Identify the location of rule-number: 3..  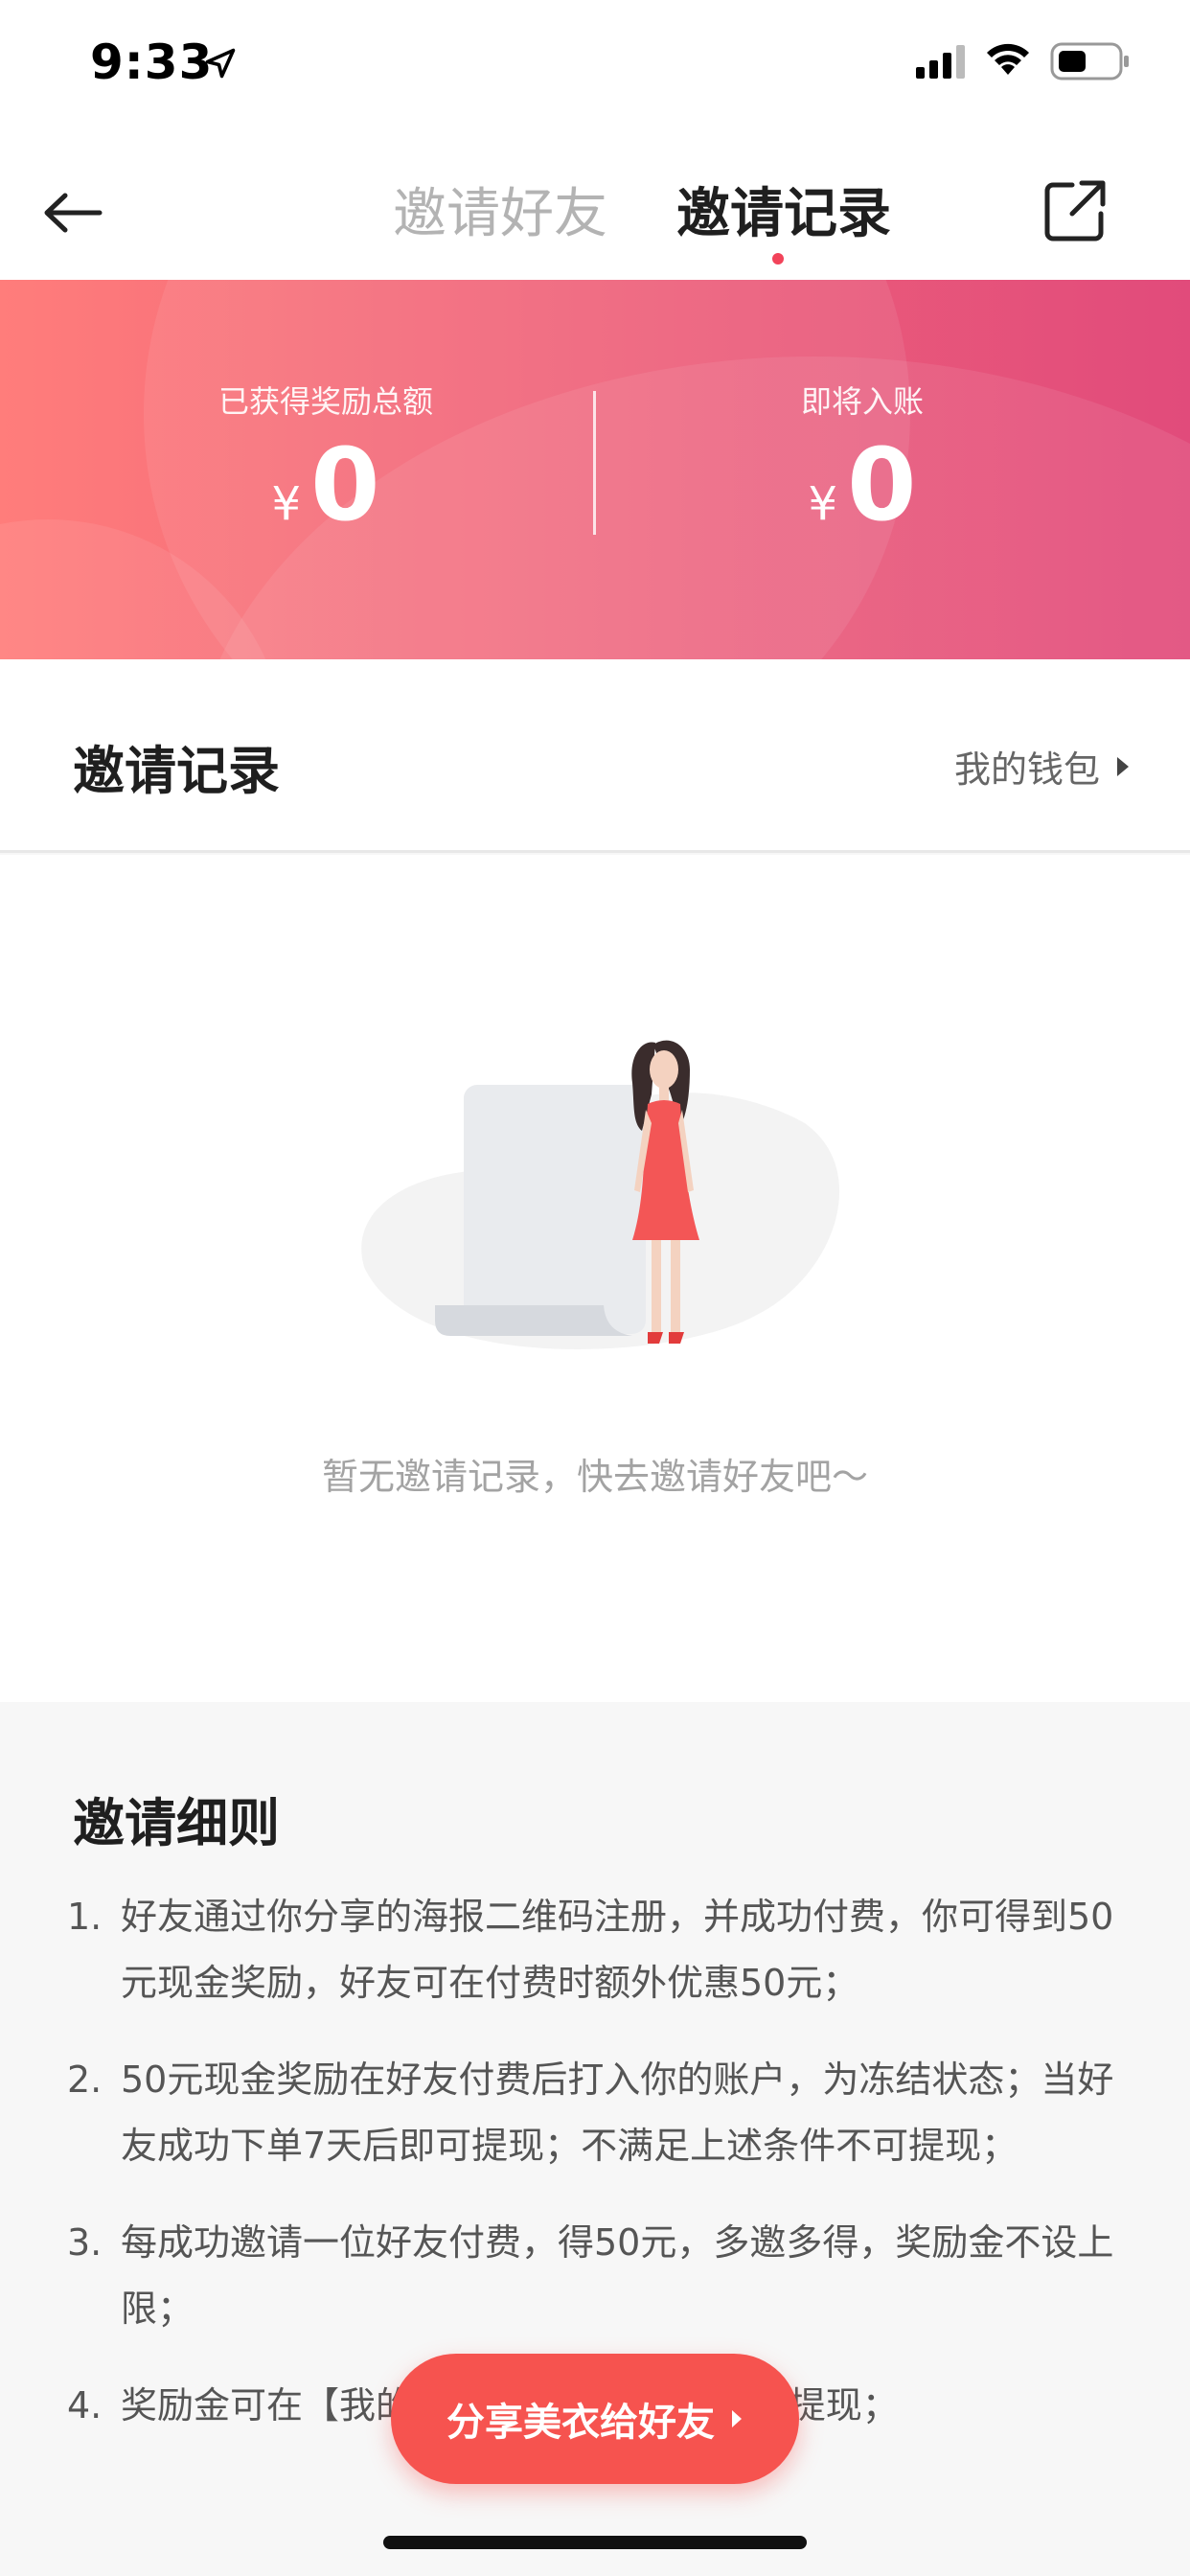
(85, 2242).